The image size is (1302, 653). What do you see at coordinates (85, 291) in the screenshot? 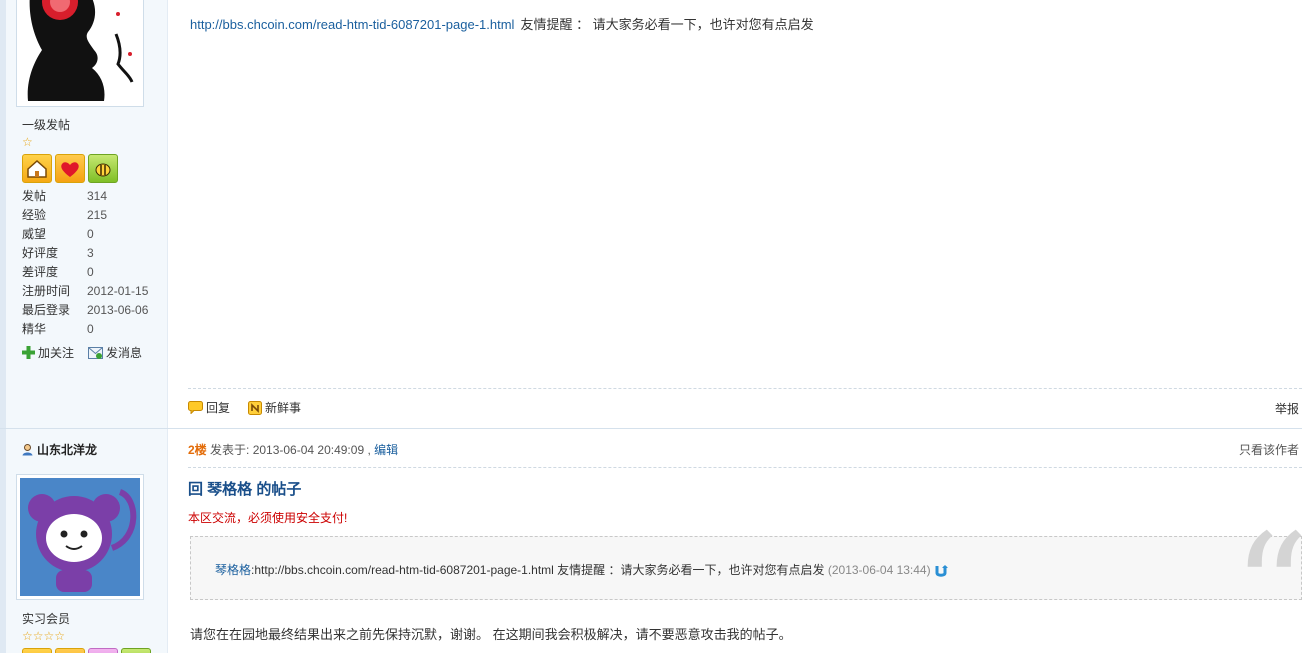
I see `stat-row: 注册时间 2012-01-15` at bounding box center [85, 291].